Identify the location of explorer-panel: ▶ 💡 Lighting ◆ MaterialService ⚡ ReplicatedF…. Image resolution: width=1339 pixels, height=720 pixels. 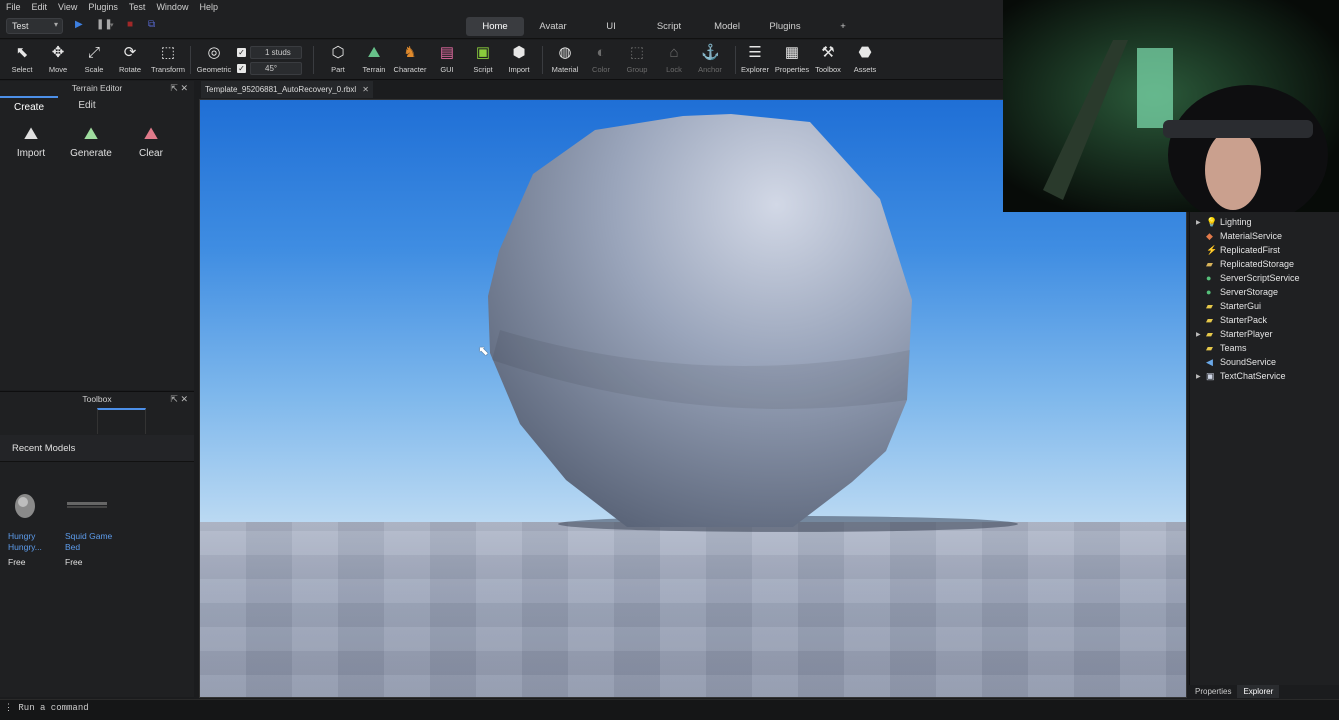
(1264, 448).